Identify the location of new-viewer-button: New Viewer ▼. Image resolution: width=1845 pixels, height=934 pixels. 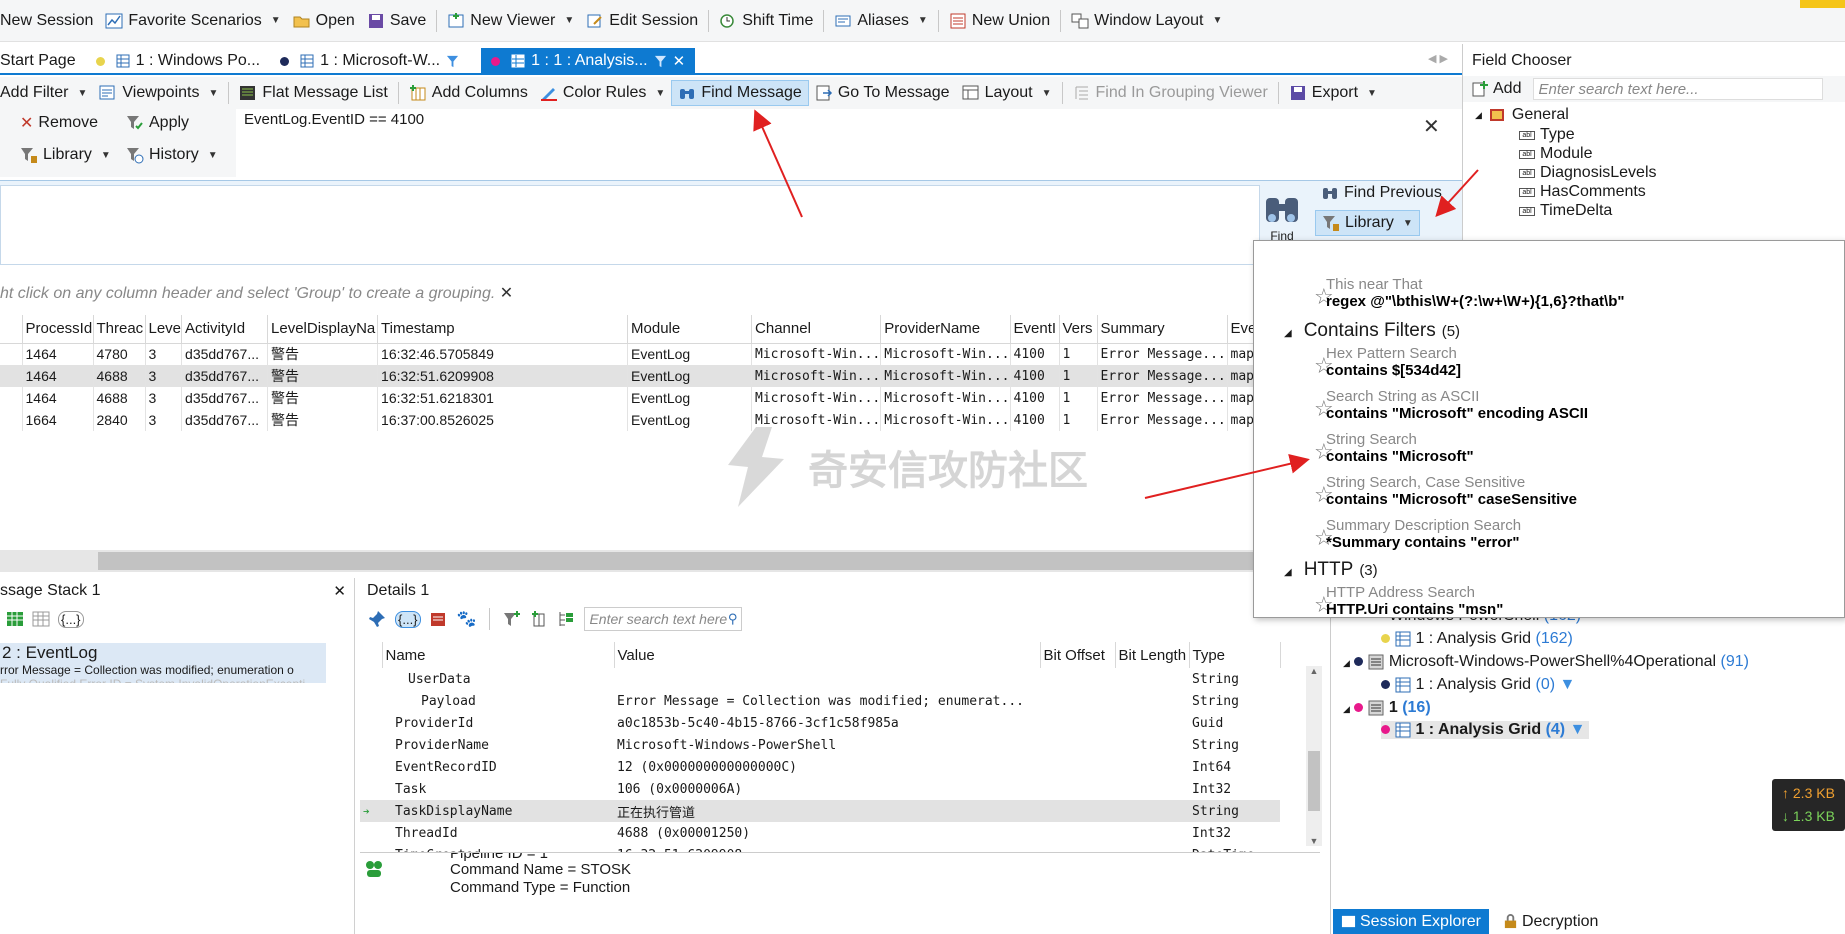
(510, 21).